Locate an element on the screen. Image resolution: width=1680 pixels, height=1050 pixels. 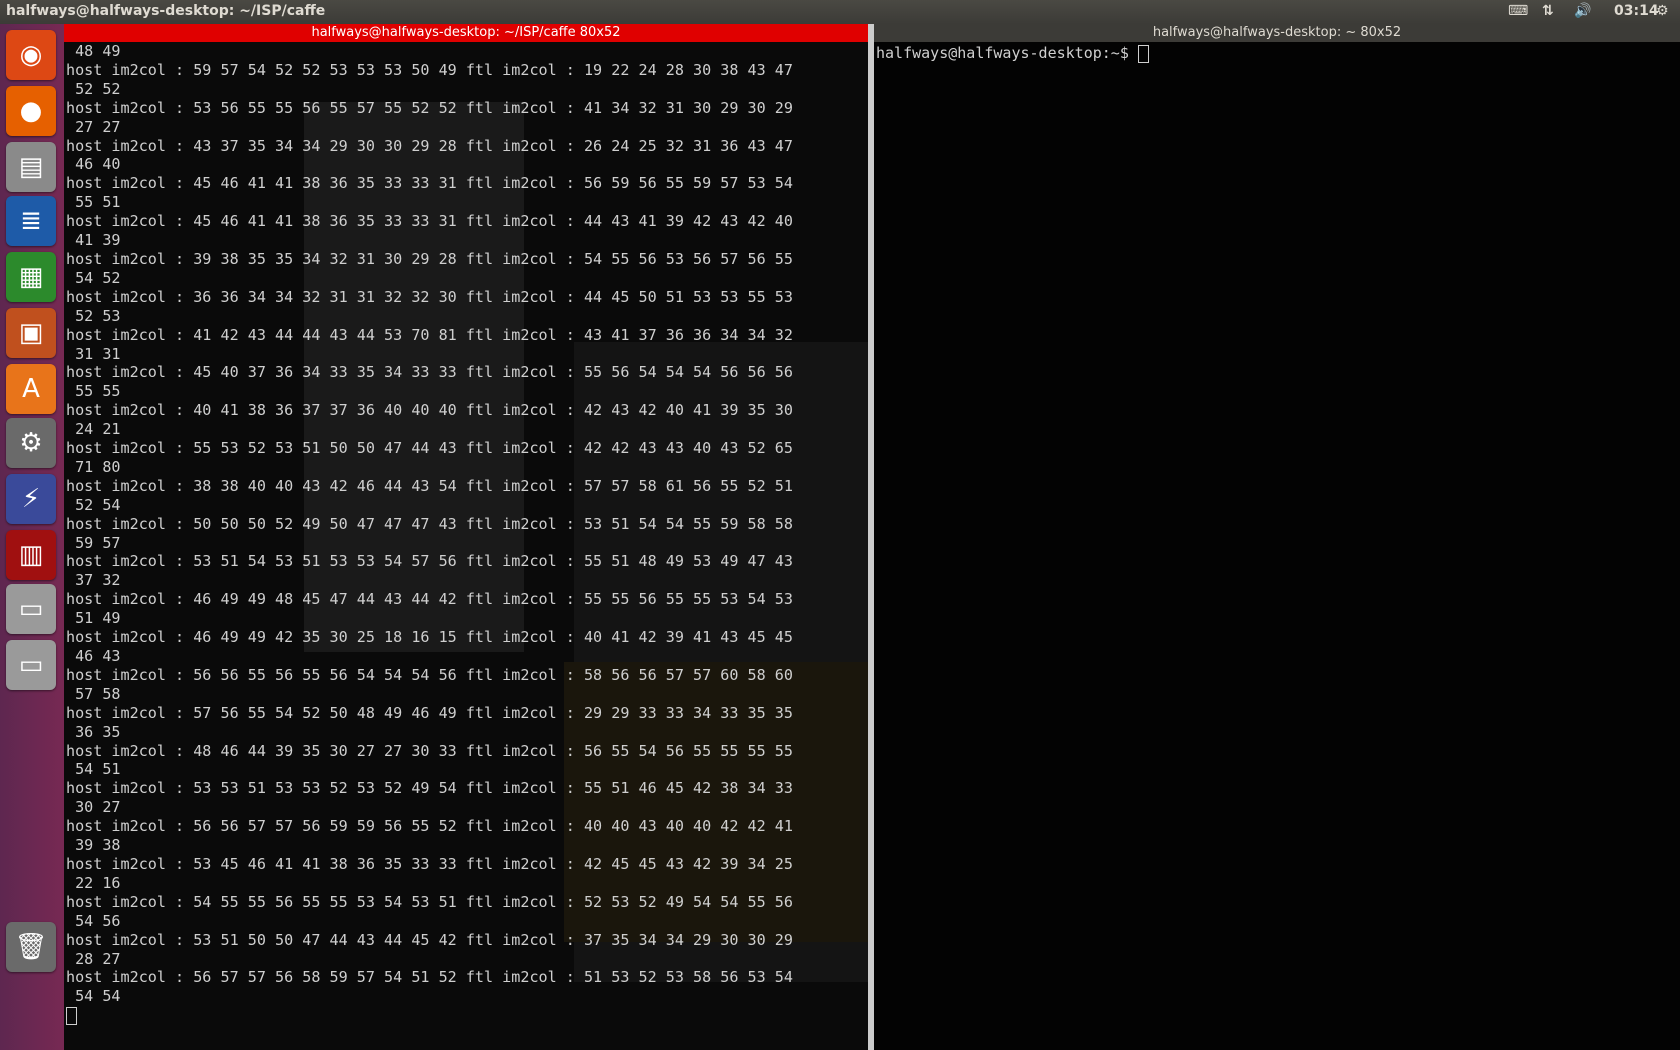
shell-prompt: halfways@halfways-desktop:~$ is located at coordinates (1012, 53).